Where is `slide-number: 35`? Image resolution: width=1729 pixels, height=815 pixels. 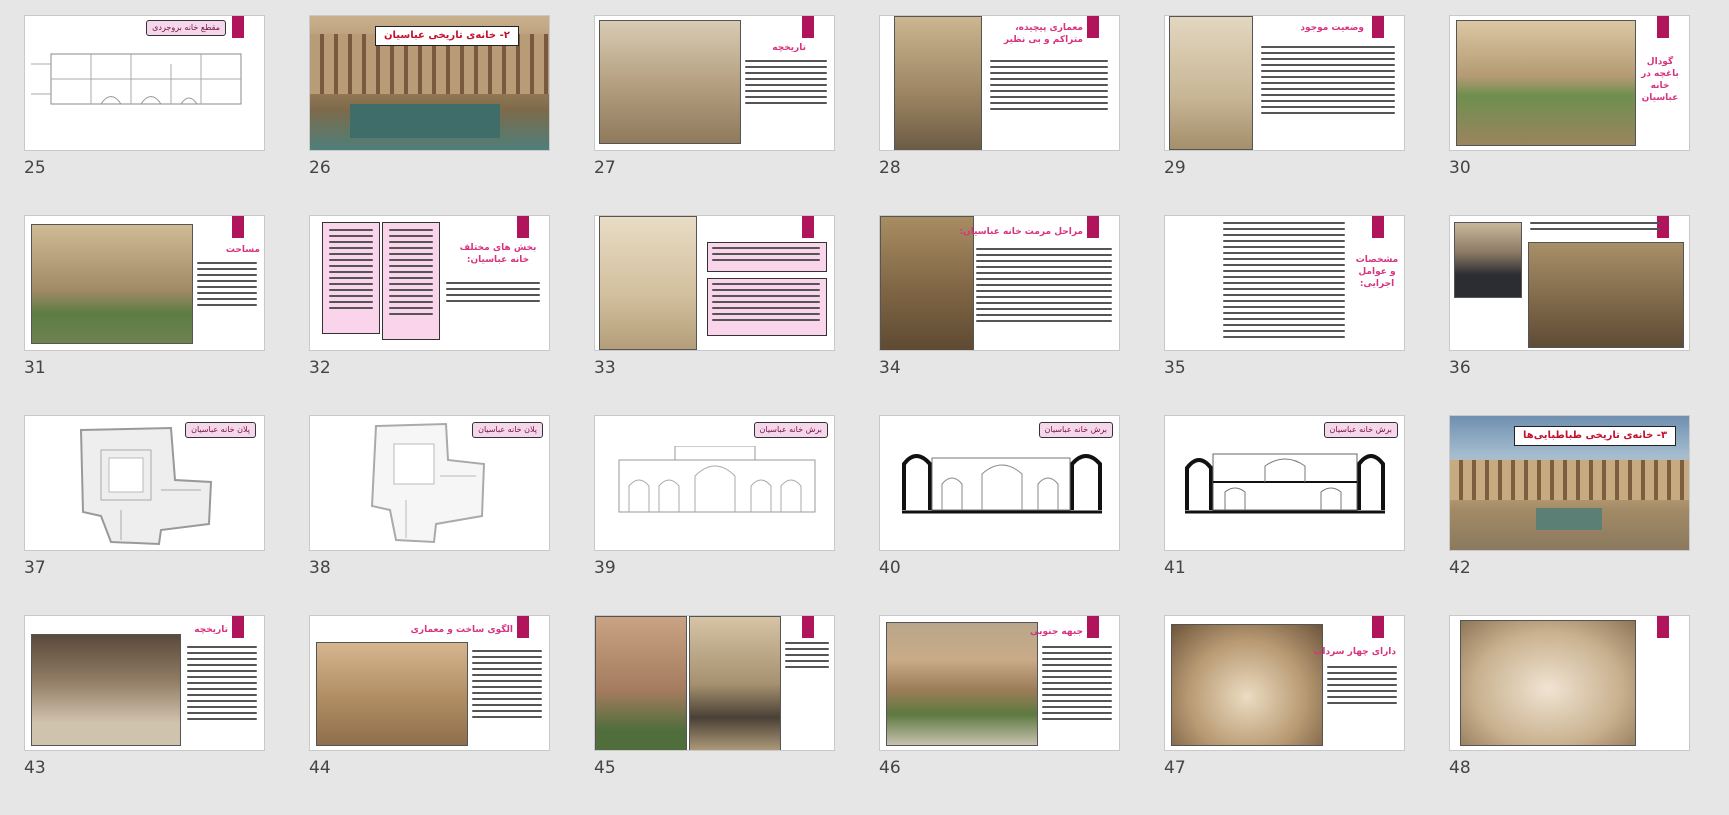 slide-number: 35 is located at coordinates (1175, 368).